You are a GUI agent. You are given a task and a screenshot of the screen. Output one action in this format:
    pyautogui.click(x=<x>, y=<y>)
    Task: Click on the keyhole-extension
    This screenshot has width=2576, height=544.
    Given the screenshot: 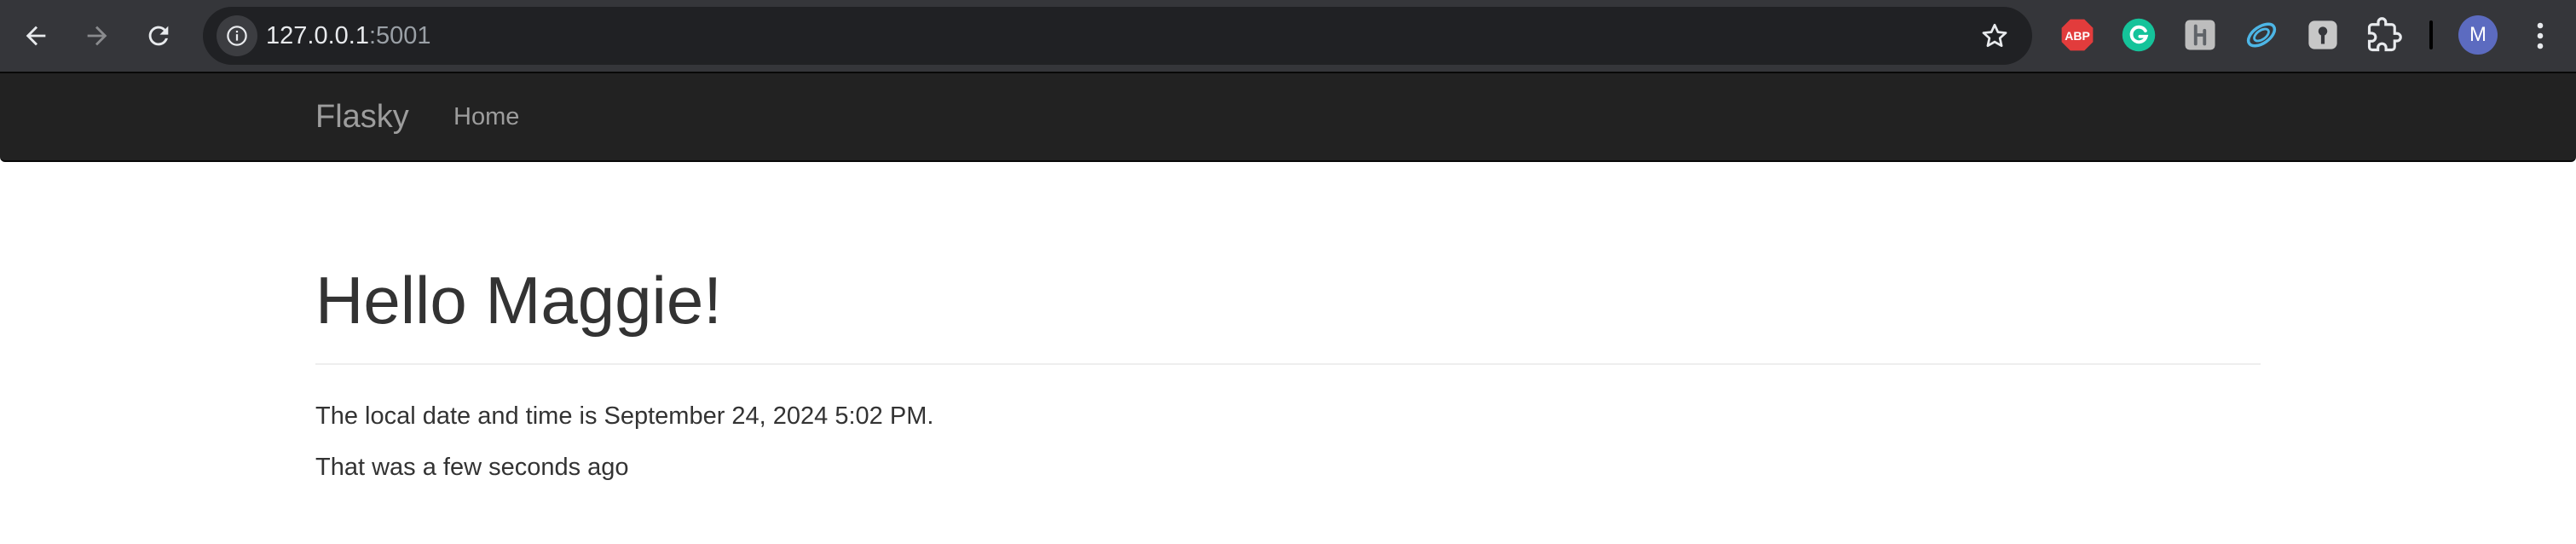 What is the action you would take?
    pyautogui.click(x=2323, y=35)
    